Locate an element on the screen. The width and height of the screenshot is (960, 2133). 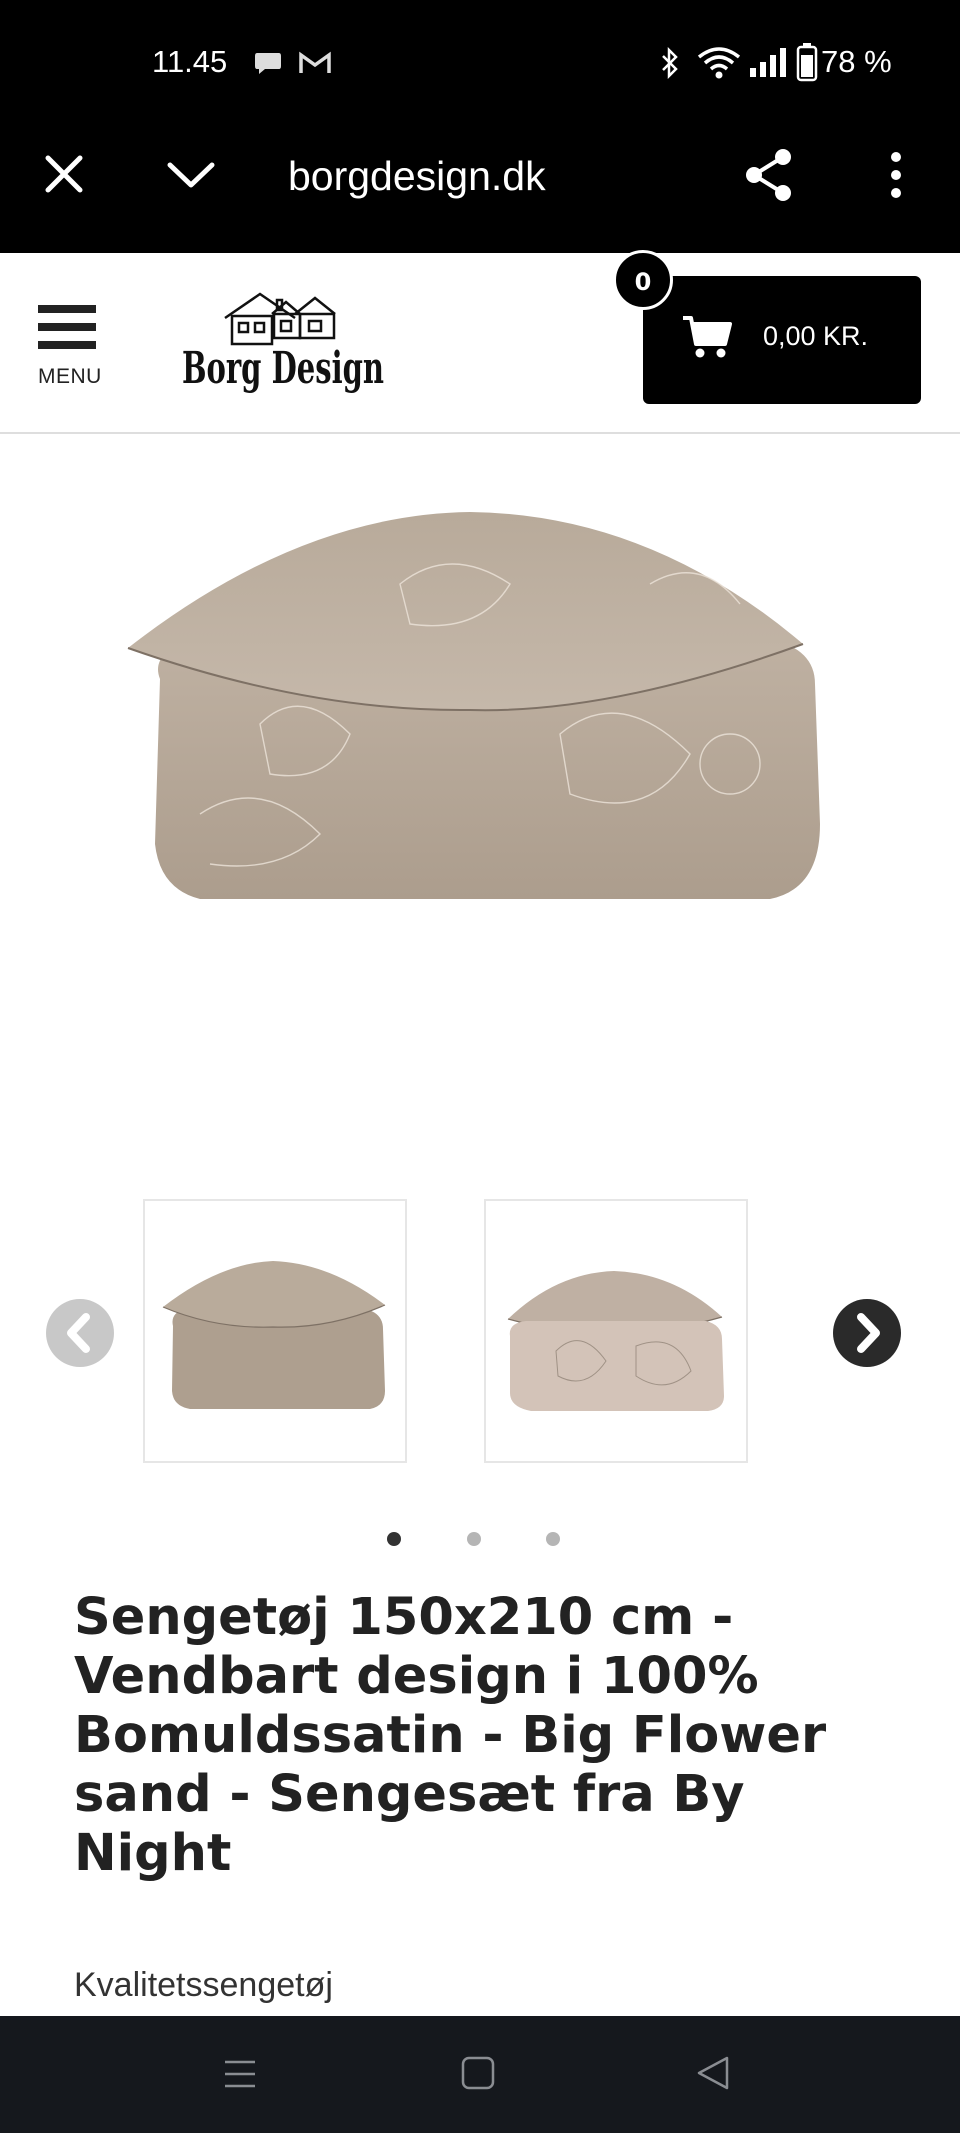
cart-total: 0,00 KR. is located at coordinates (816, 336).